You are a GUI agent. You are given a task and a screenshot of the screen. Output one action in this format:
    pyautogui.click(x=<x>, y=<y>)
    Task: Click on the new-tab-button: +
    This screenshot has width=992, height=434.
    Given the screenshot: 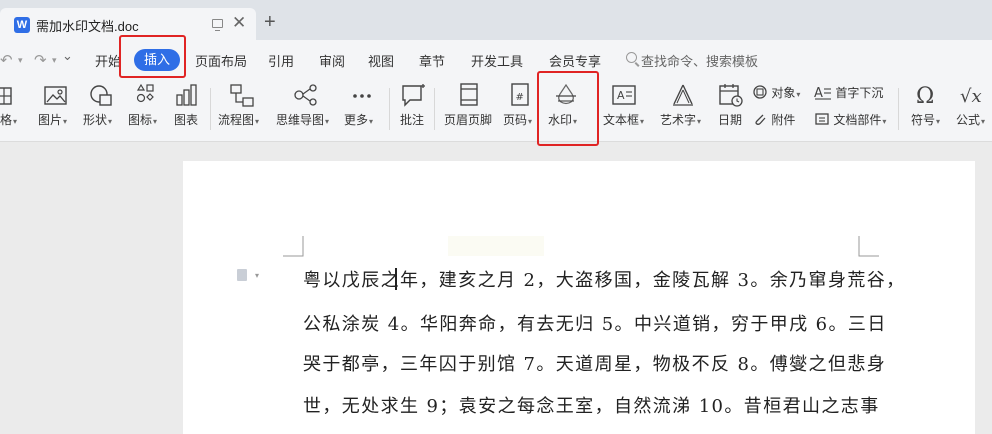 What is the action you would take?
    pyautogui.click(x=270, y=22)
    